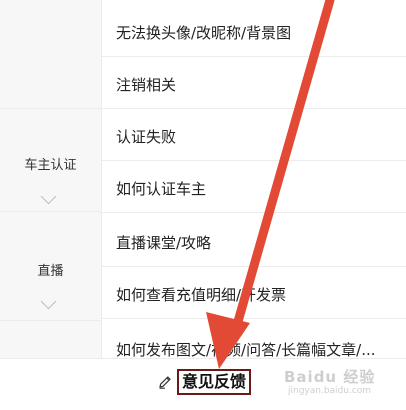  I want to click on faq-item: 注销相关, so click(254, 83).